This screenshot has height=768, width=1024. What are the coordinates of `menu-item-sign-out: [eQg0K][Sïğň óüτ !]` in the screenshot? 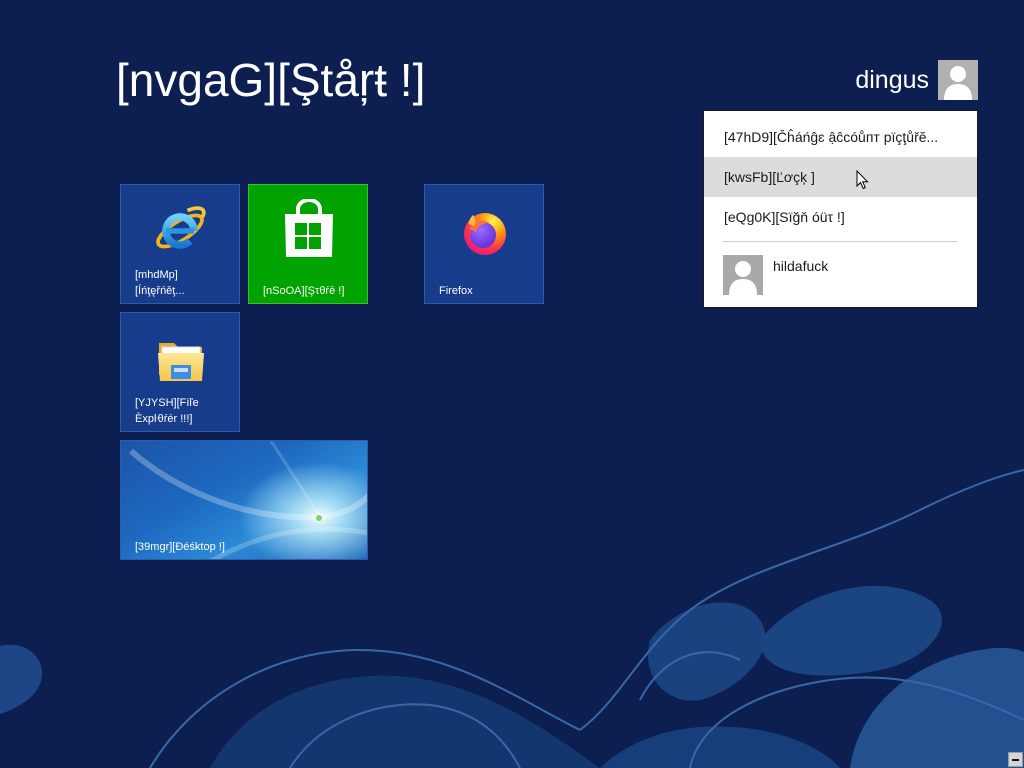 It's located at (840, 217).